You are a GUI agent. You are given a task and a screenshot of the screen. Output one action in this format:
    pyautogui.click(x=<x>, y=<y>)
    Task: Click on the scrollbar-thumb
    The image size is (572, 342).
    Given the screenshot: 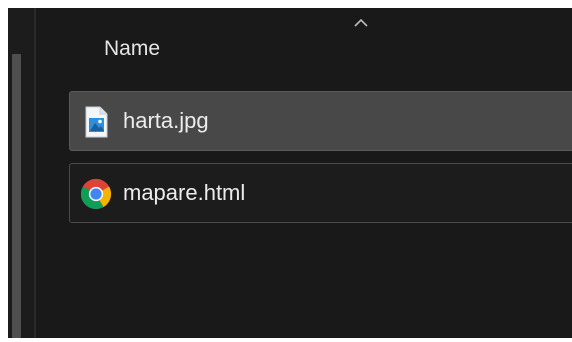 What is the action you would take?
    pyautogui.click(x=16, y=196)
    